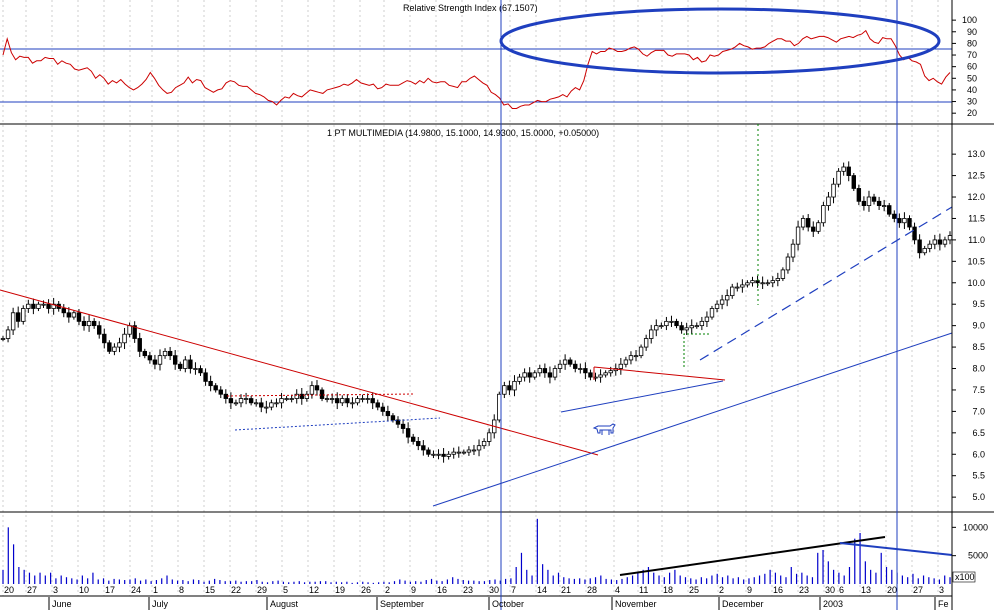 This screenshot has width=994, height=610. What do you see at coordinates (387, 590) in the screenshot?
I see `x-day-label: 2` at bounding box center [387, 590].